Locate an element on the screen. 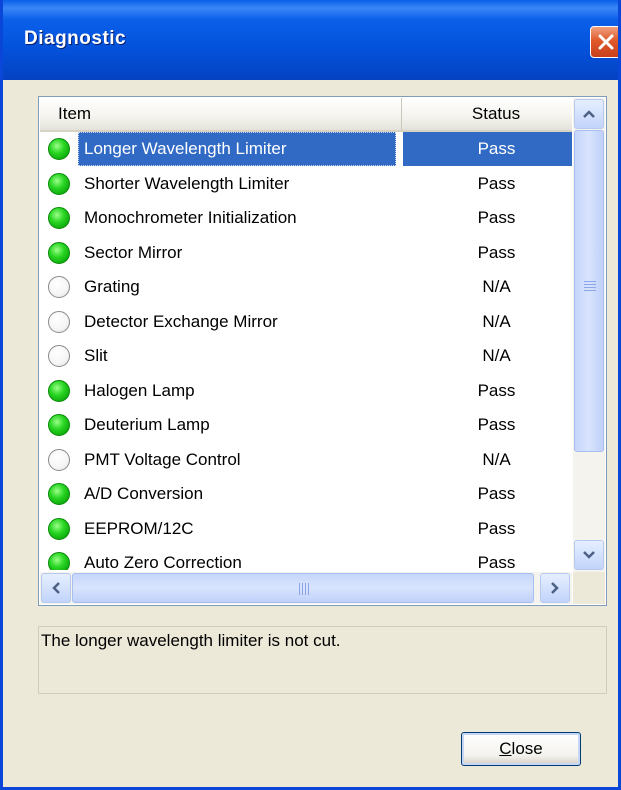 The width and height of the screenshot is (621, 790). scroll-left-button is located at coordinates (56, 588).